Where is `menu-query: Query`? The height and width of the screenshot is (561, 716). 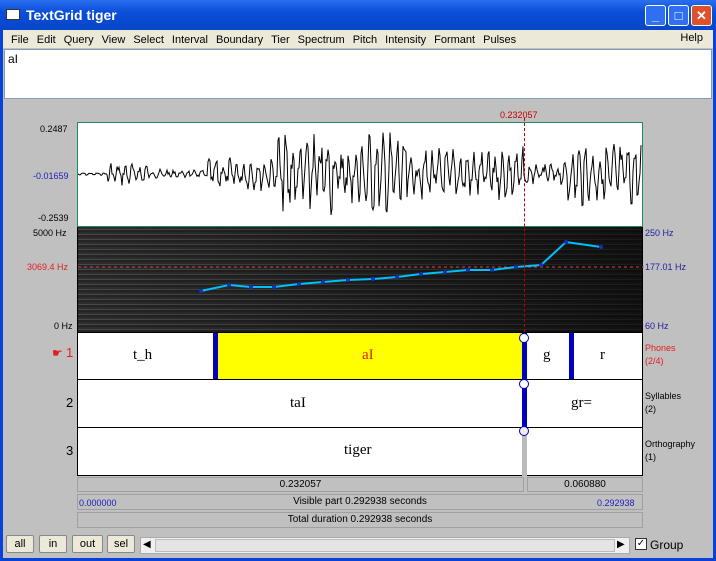
menu-query: Query is located at coordinates (79, 40).